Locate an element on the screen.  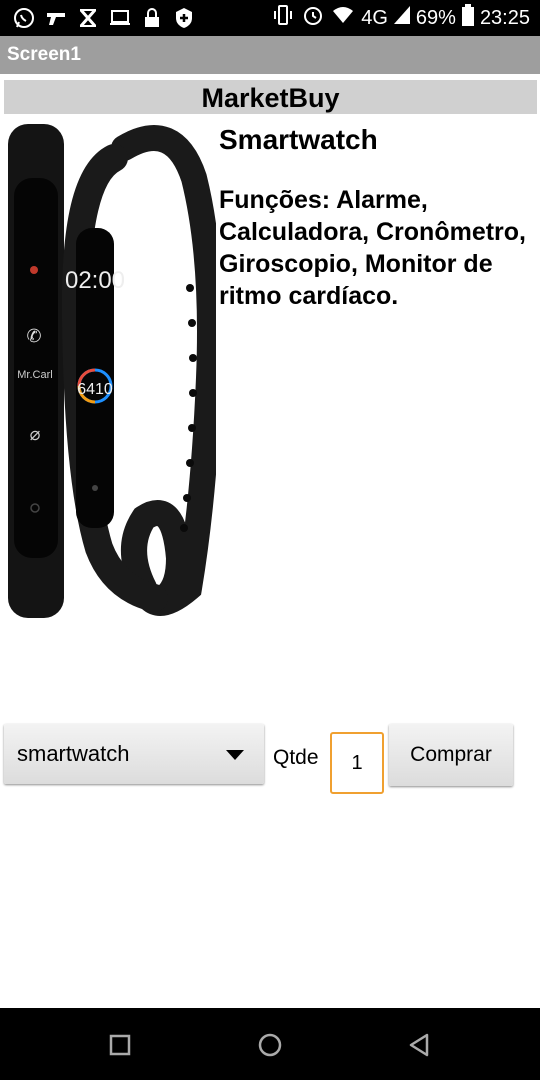
x-icon is located at coordinates (88, 18).